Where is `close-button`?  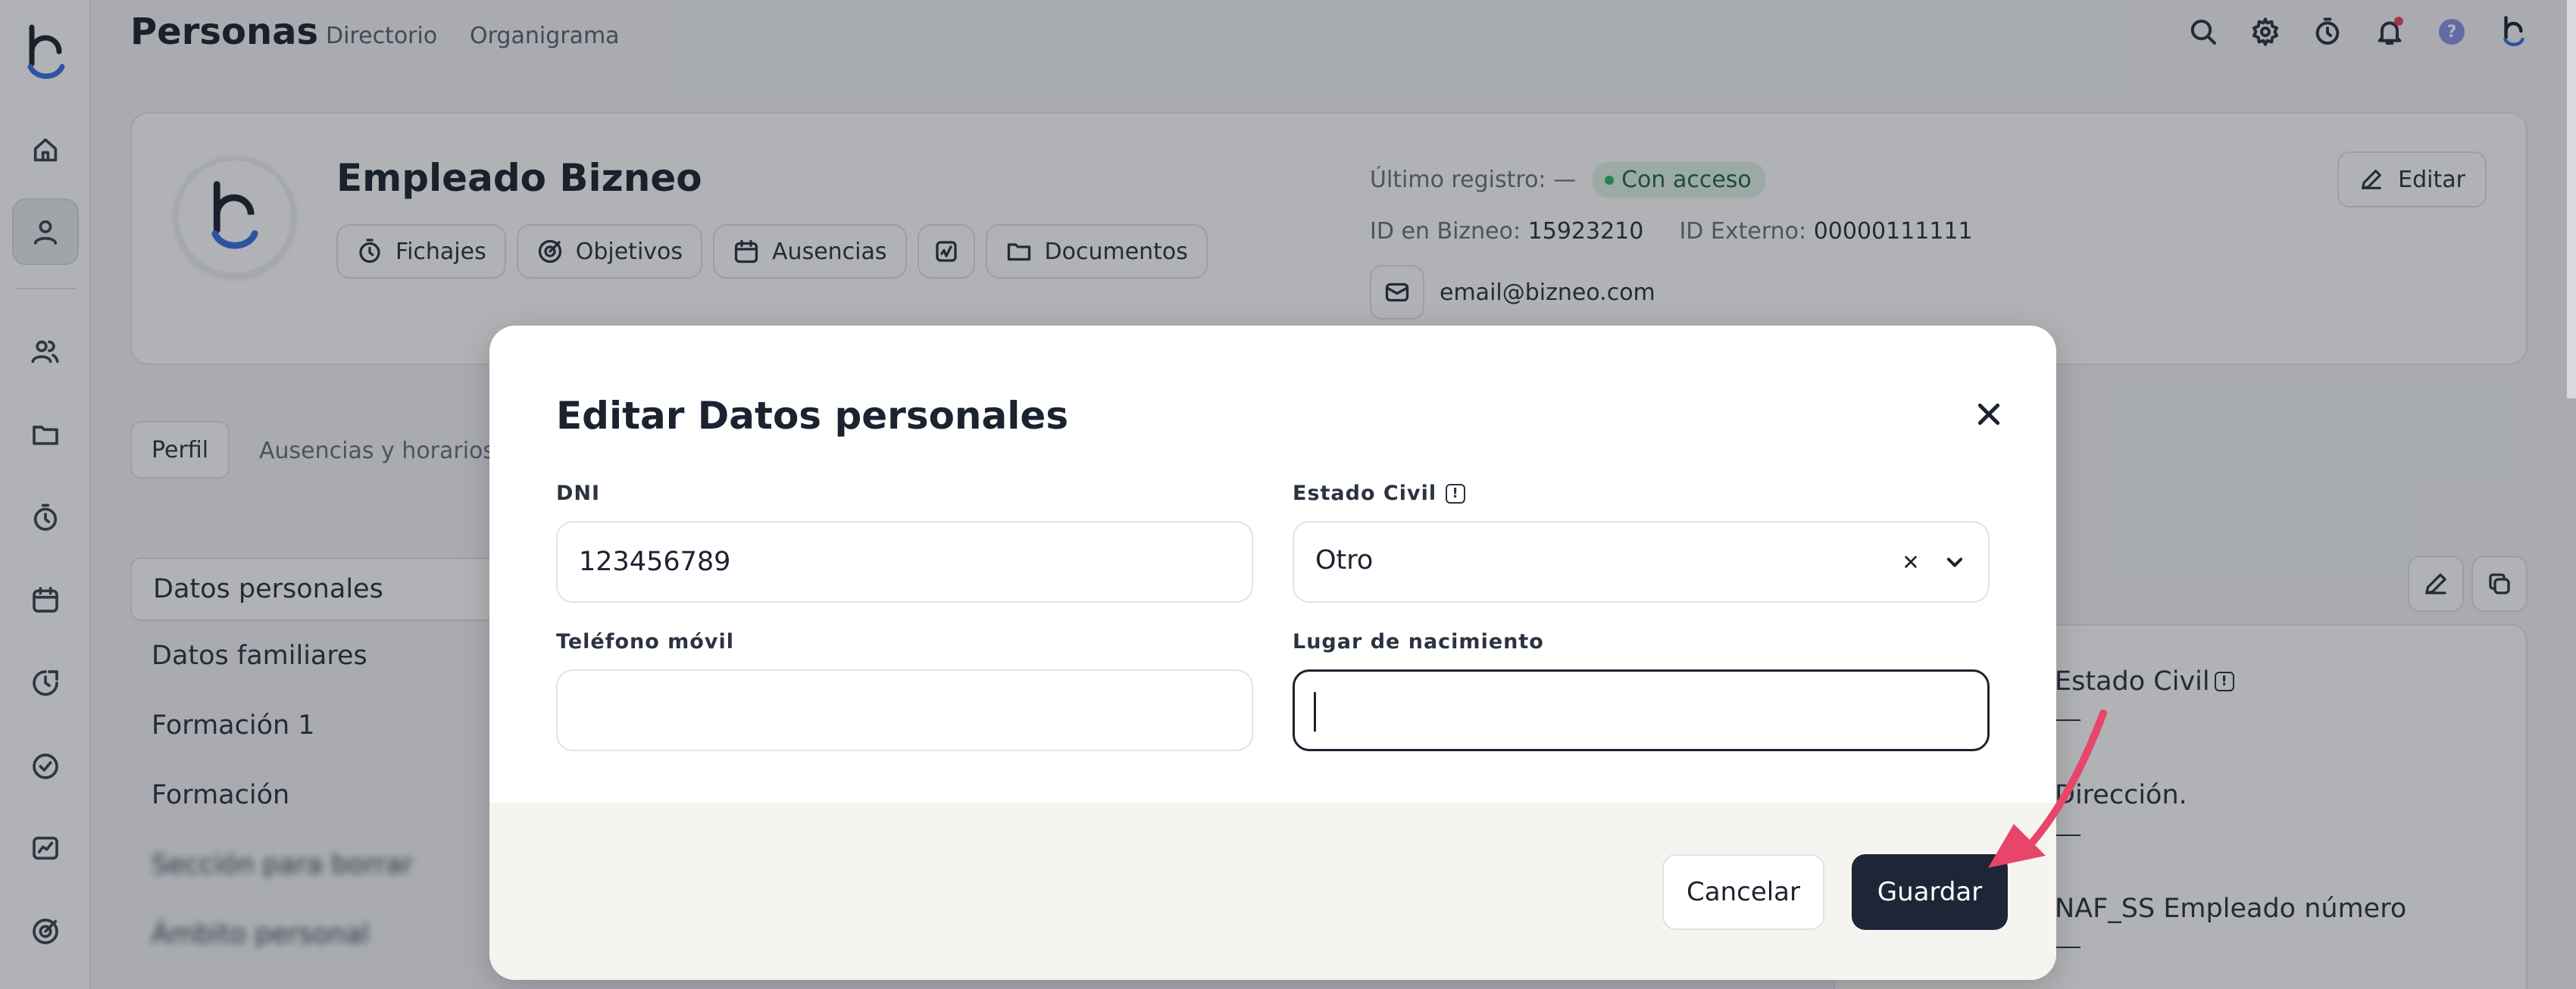 close-button is located at coordinates (1989, 414).